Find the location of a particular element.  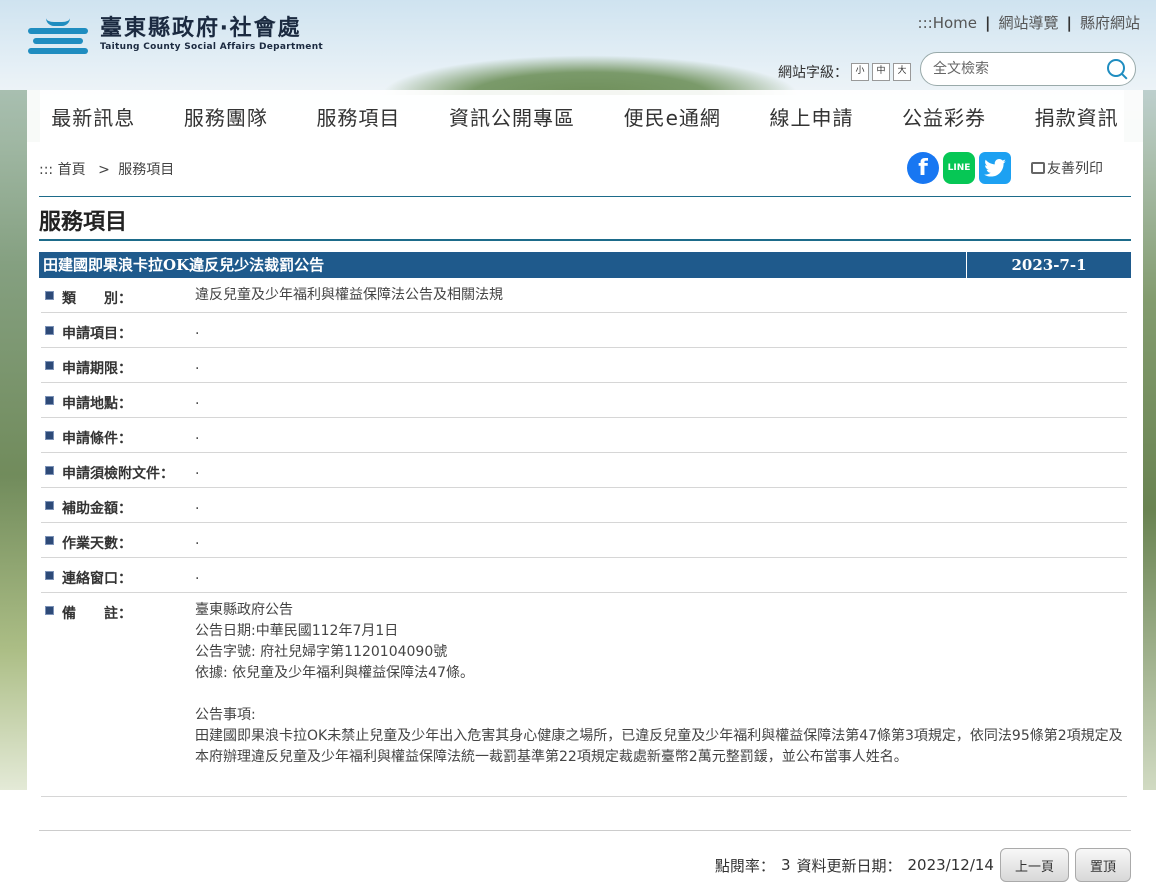

search-input is located at coordinates (1013, 69).